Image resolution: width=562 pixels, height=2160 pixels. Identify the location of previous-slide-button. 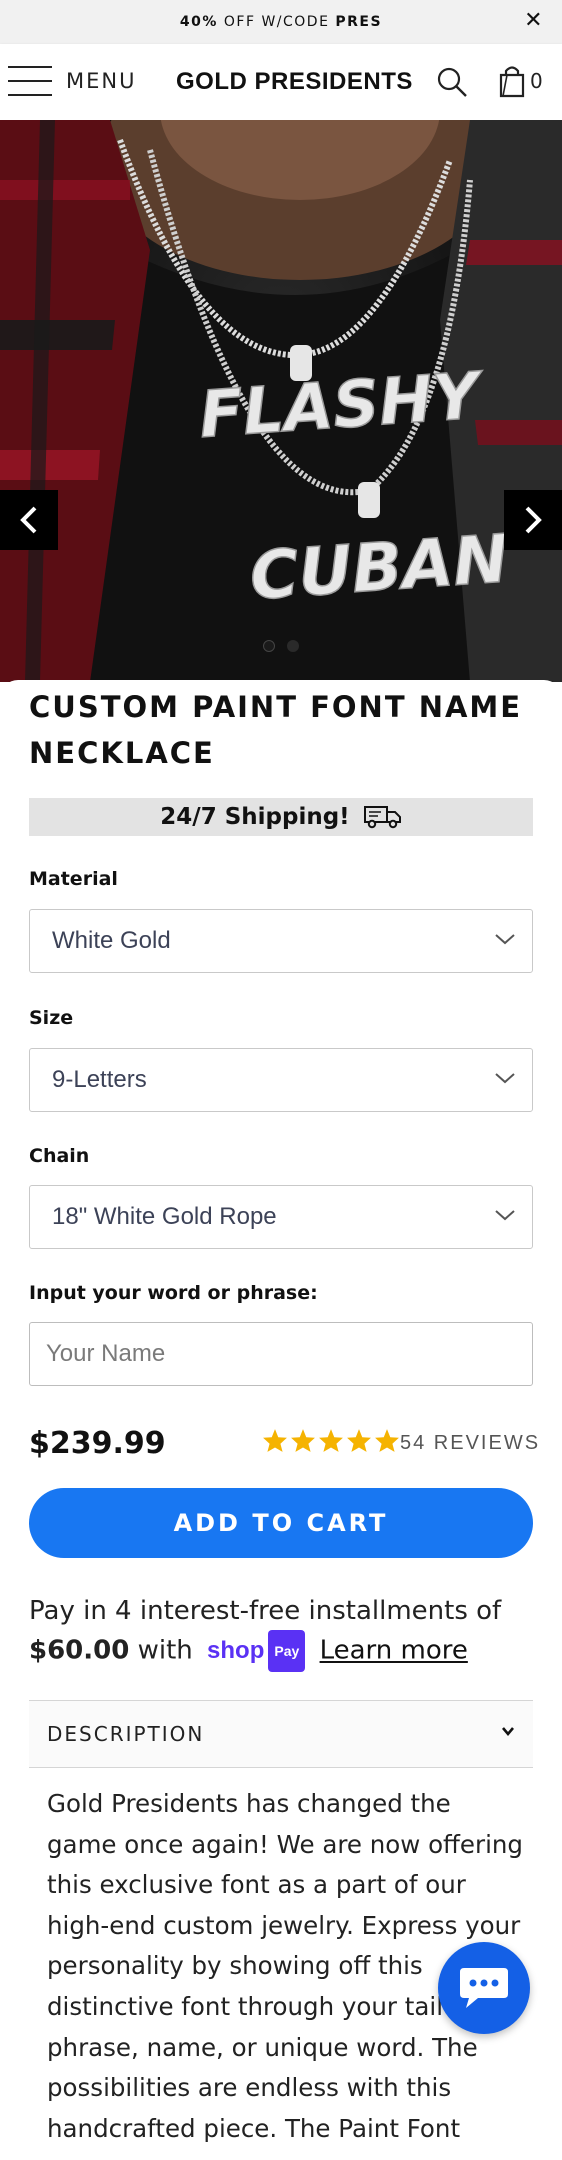
(29, 520).